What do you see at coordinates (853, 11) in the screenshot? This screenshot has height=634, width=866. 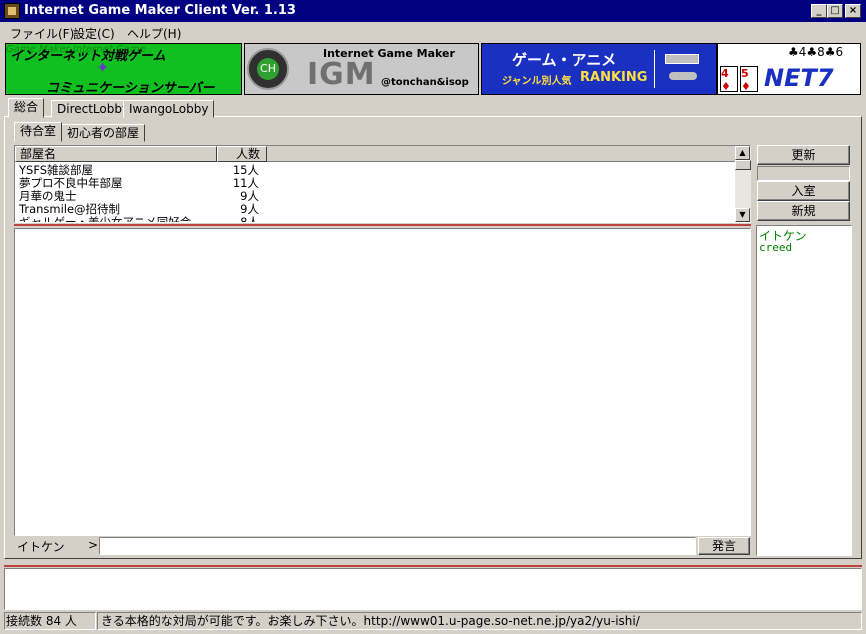 I see `close-button: ×` at bounding box center [853, 11].